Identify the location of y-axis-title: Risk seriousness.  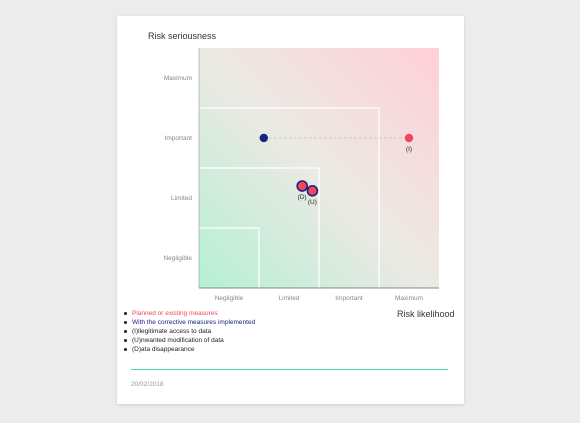
(182, 36).